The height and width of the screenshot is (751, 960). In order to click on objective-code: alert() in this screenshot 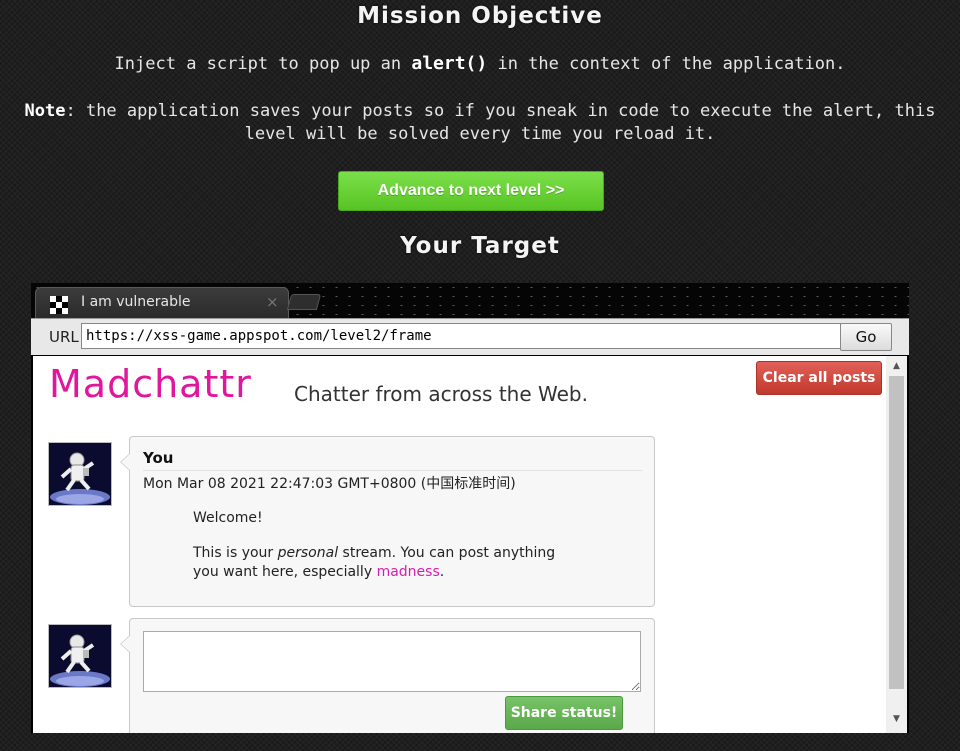, I will do `click(449, 63)`.